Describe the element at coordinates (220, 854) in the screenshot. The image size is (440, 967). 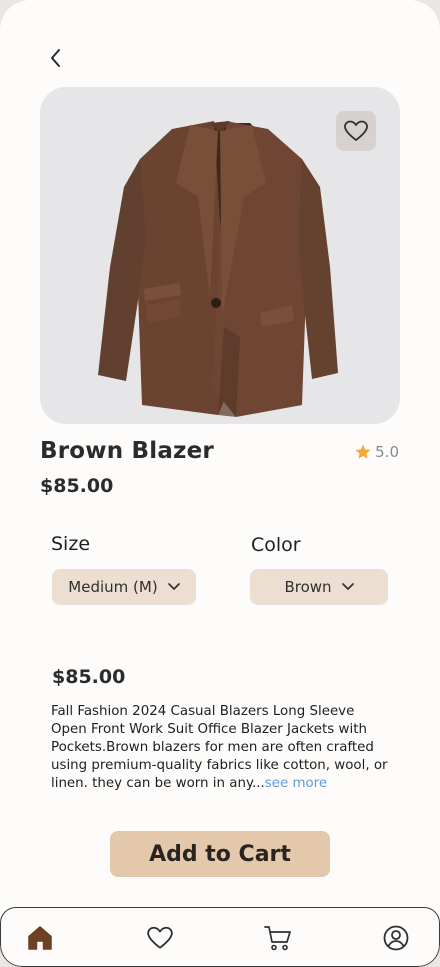
I see `add-to-cart-button: Add to Cart` at that location.